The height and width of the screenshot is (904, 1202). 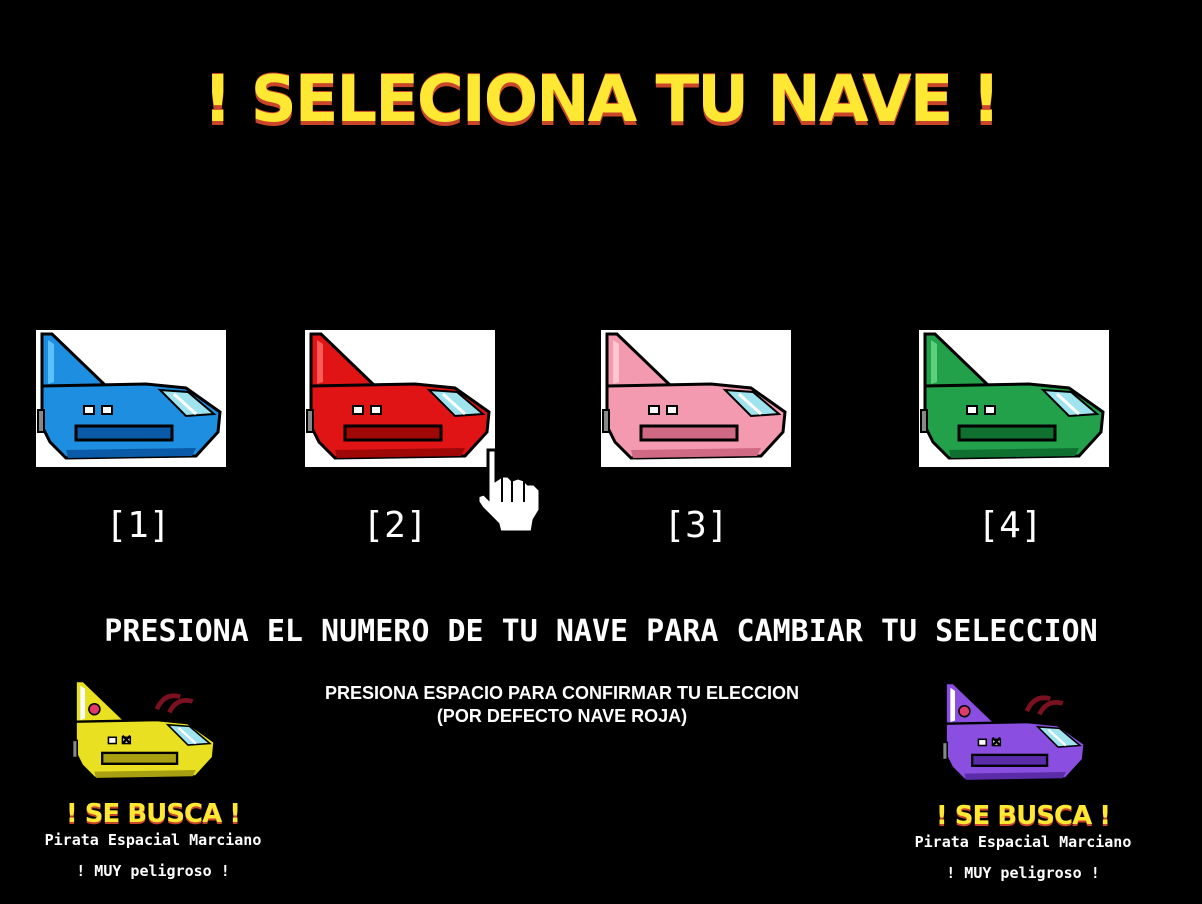 I want to click on confirm-instruction-line2: (POR DEFECTO NAVE ROJA), so click(x=562, y=716).